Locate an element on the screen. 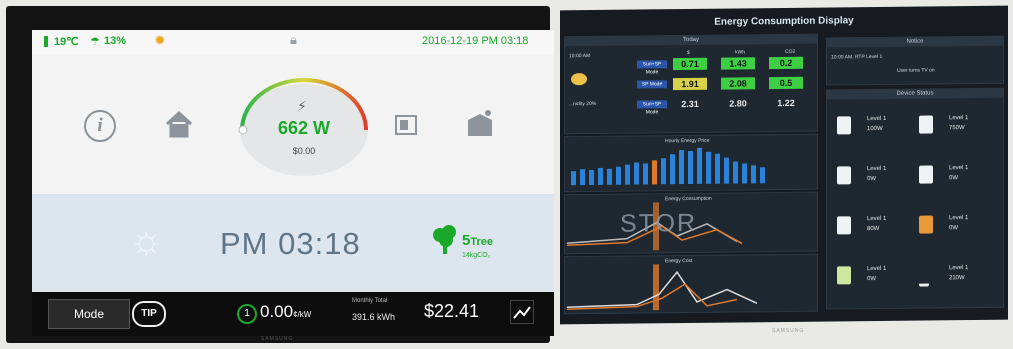 The height and width of the screenshot is (349, 1013). today-time: 10:00 AM is located at coordinates (580, 56).